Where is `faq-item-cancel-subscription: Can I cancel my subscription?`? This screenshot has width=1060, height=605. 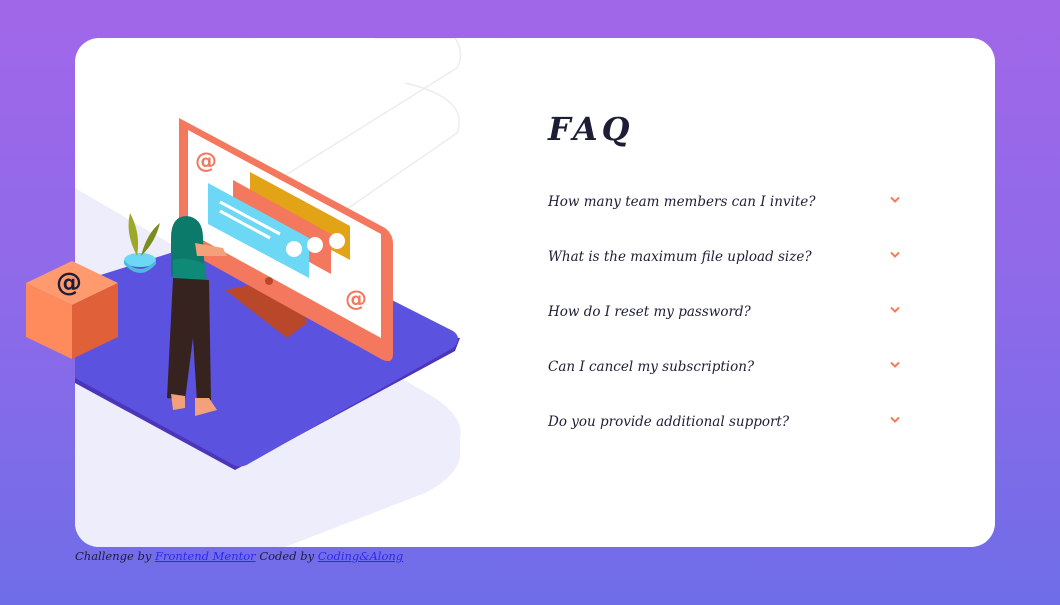 faq-item-cancel-subscription: Can I cancel my subscription? is located at coordinates (724, 378).